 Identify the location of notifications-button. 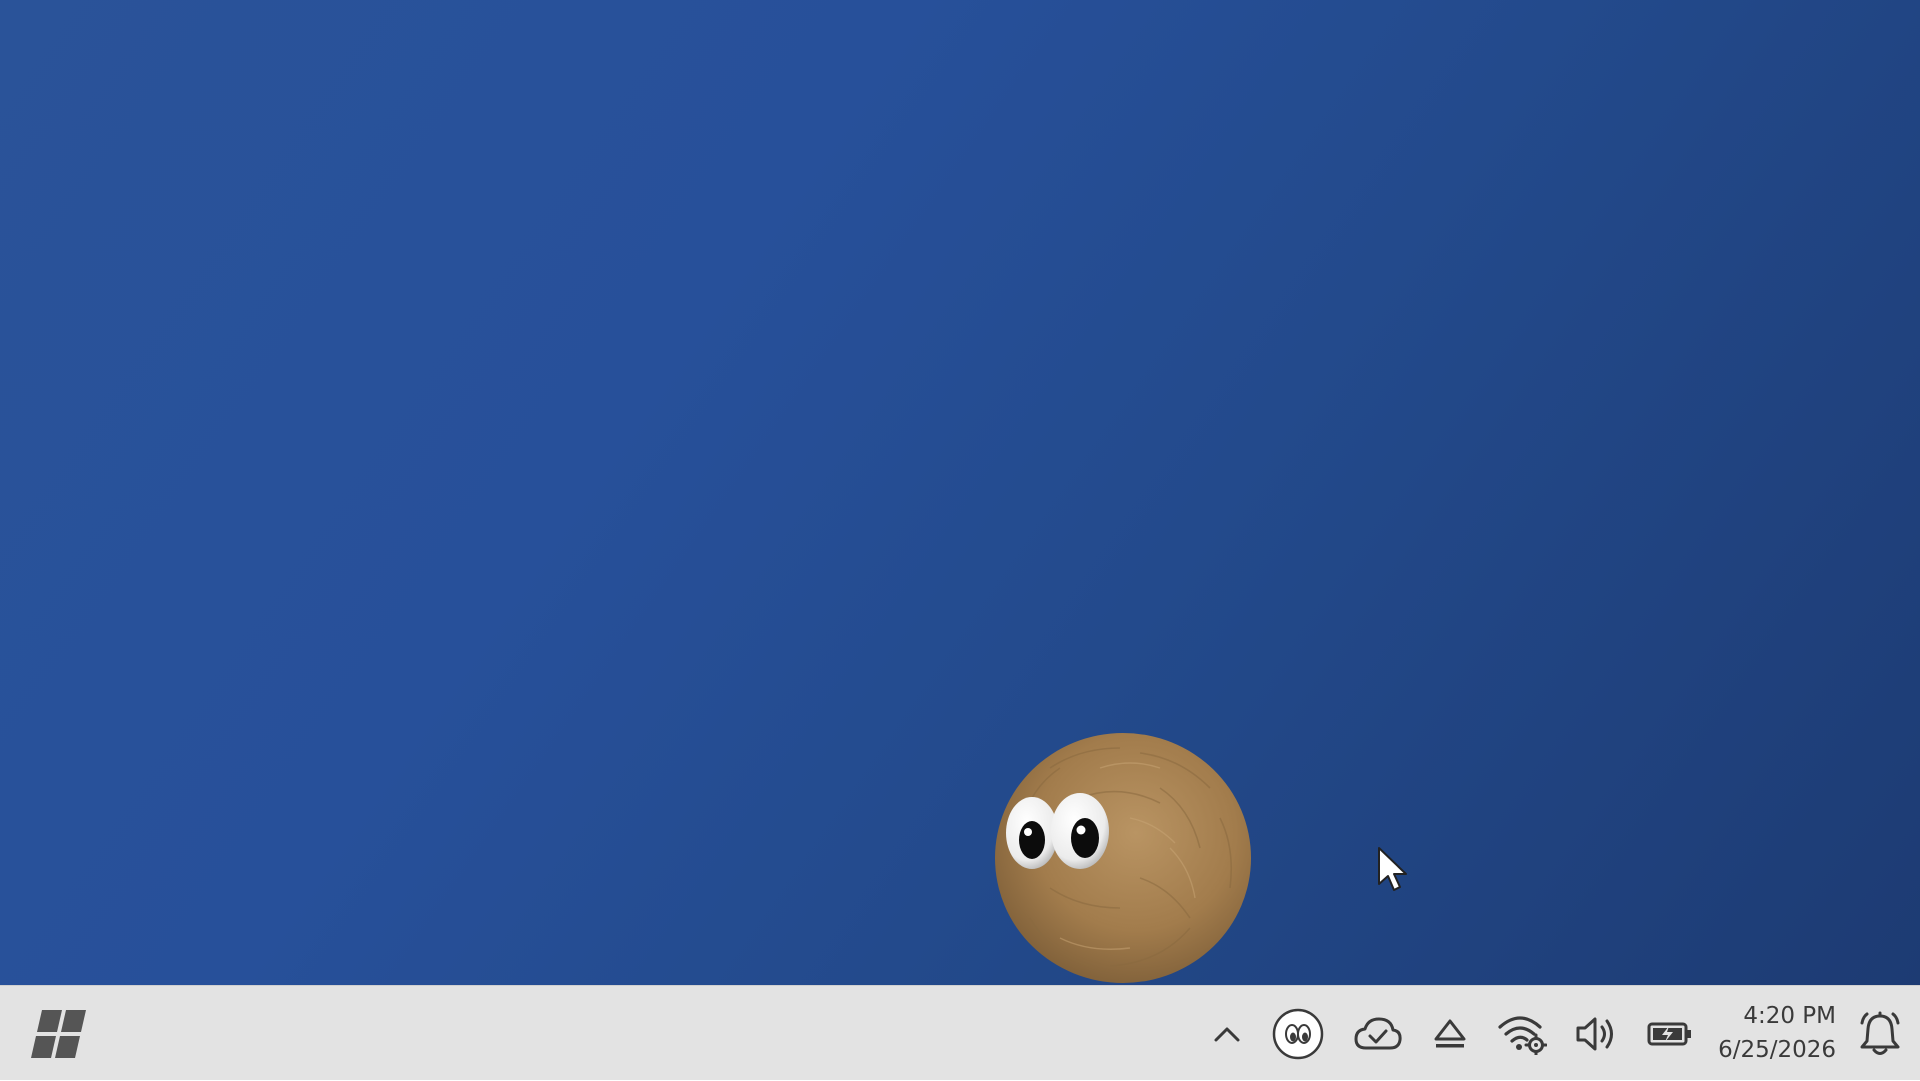
(1880, 1033).